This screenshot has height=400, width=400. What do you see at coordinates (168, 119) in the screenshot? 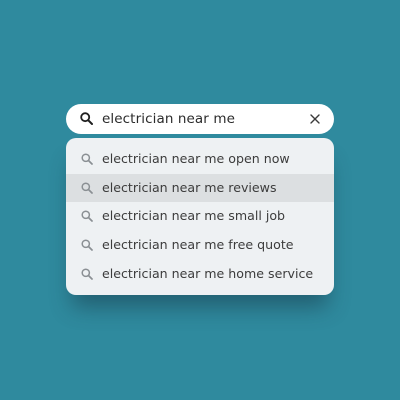
I see `search-input: electrician near me` at bounding box center [168, 119].